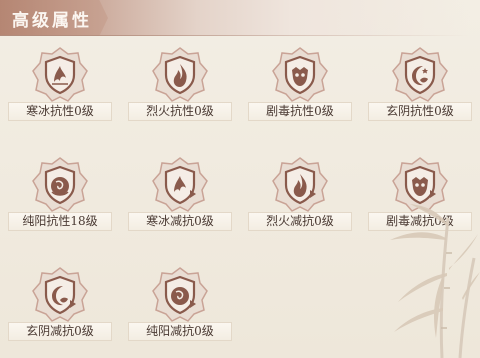  What do you see at coordinates (300, 184) in the screenshot?
I see `fire-reduce-icon` at bounding box center [300, 184].